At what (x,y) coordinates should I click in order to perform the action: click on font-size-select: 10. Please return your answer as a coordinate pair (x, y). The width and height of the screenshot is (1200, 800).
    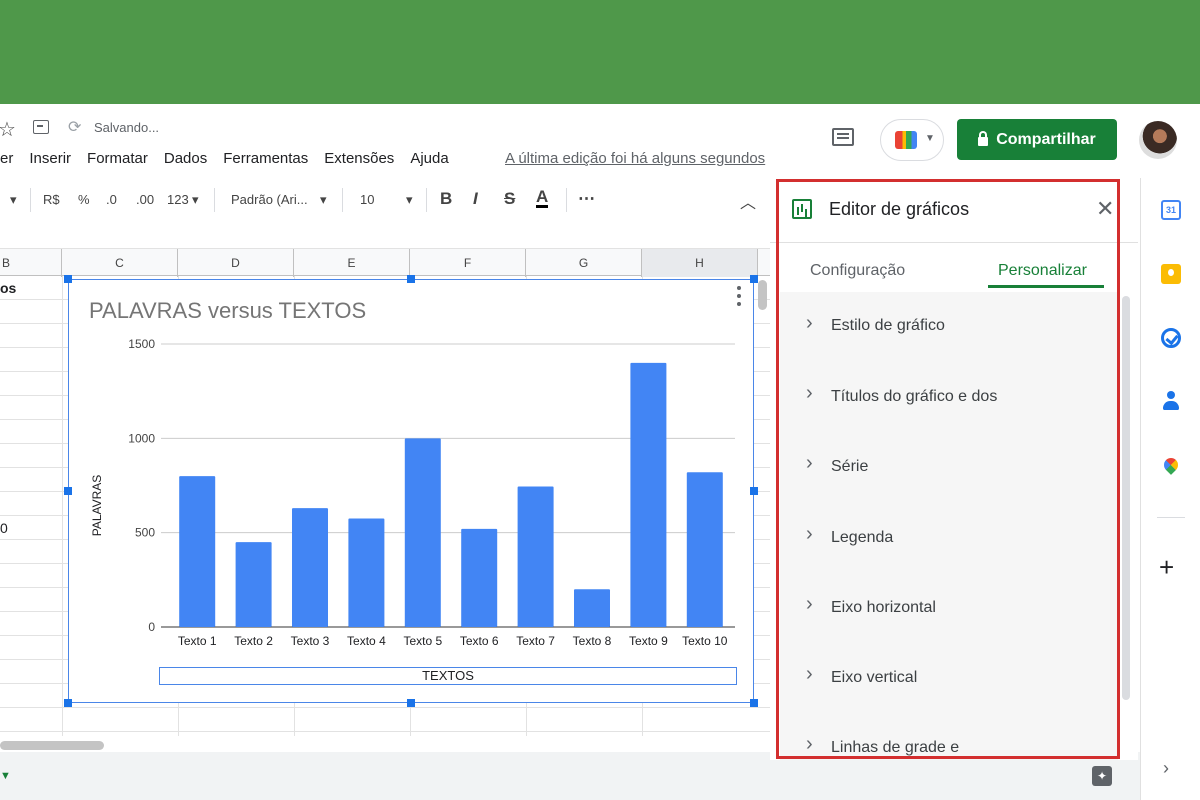
    Looking at the image, I should click on (367, 199).